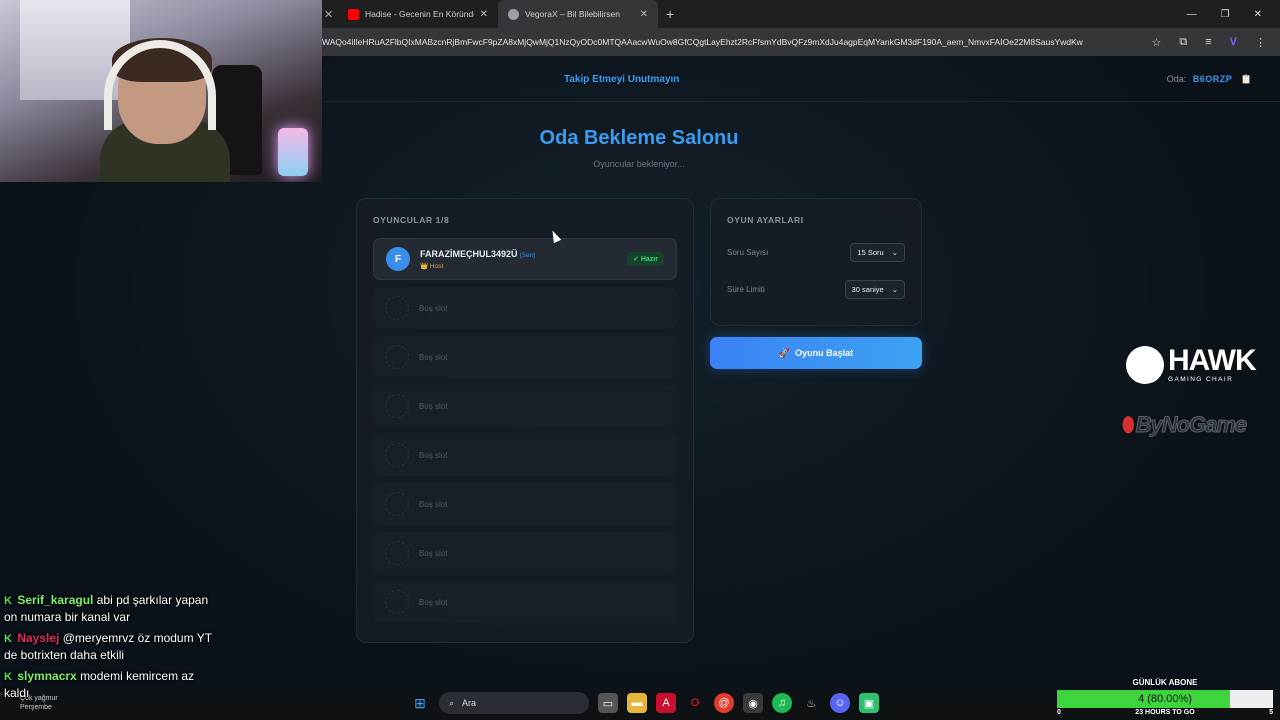 The height and width of the screenshot is (720, 1280). I want to click on youtube-icon, so click(353, 14).